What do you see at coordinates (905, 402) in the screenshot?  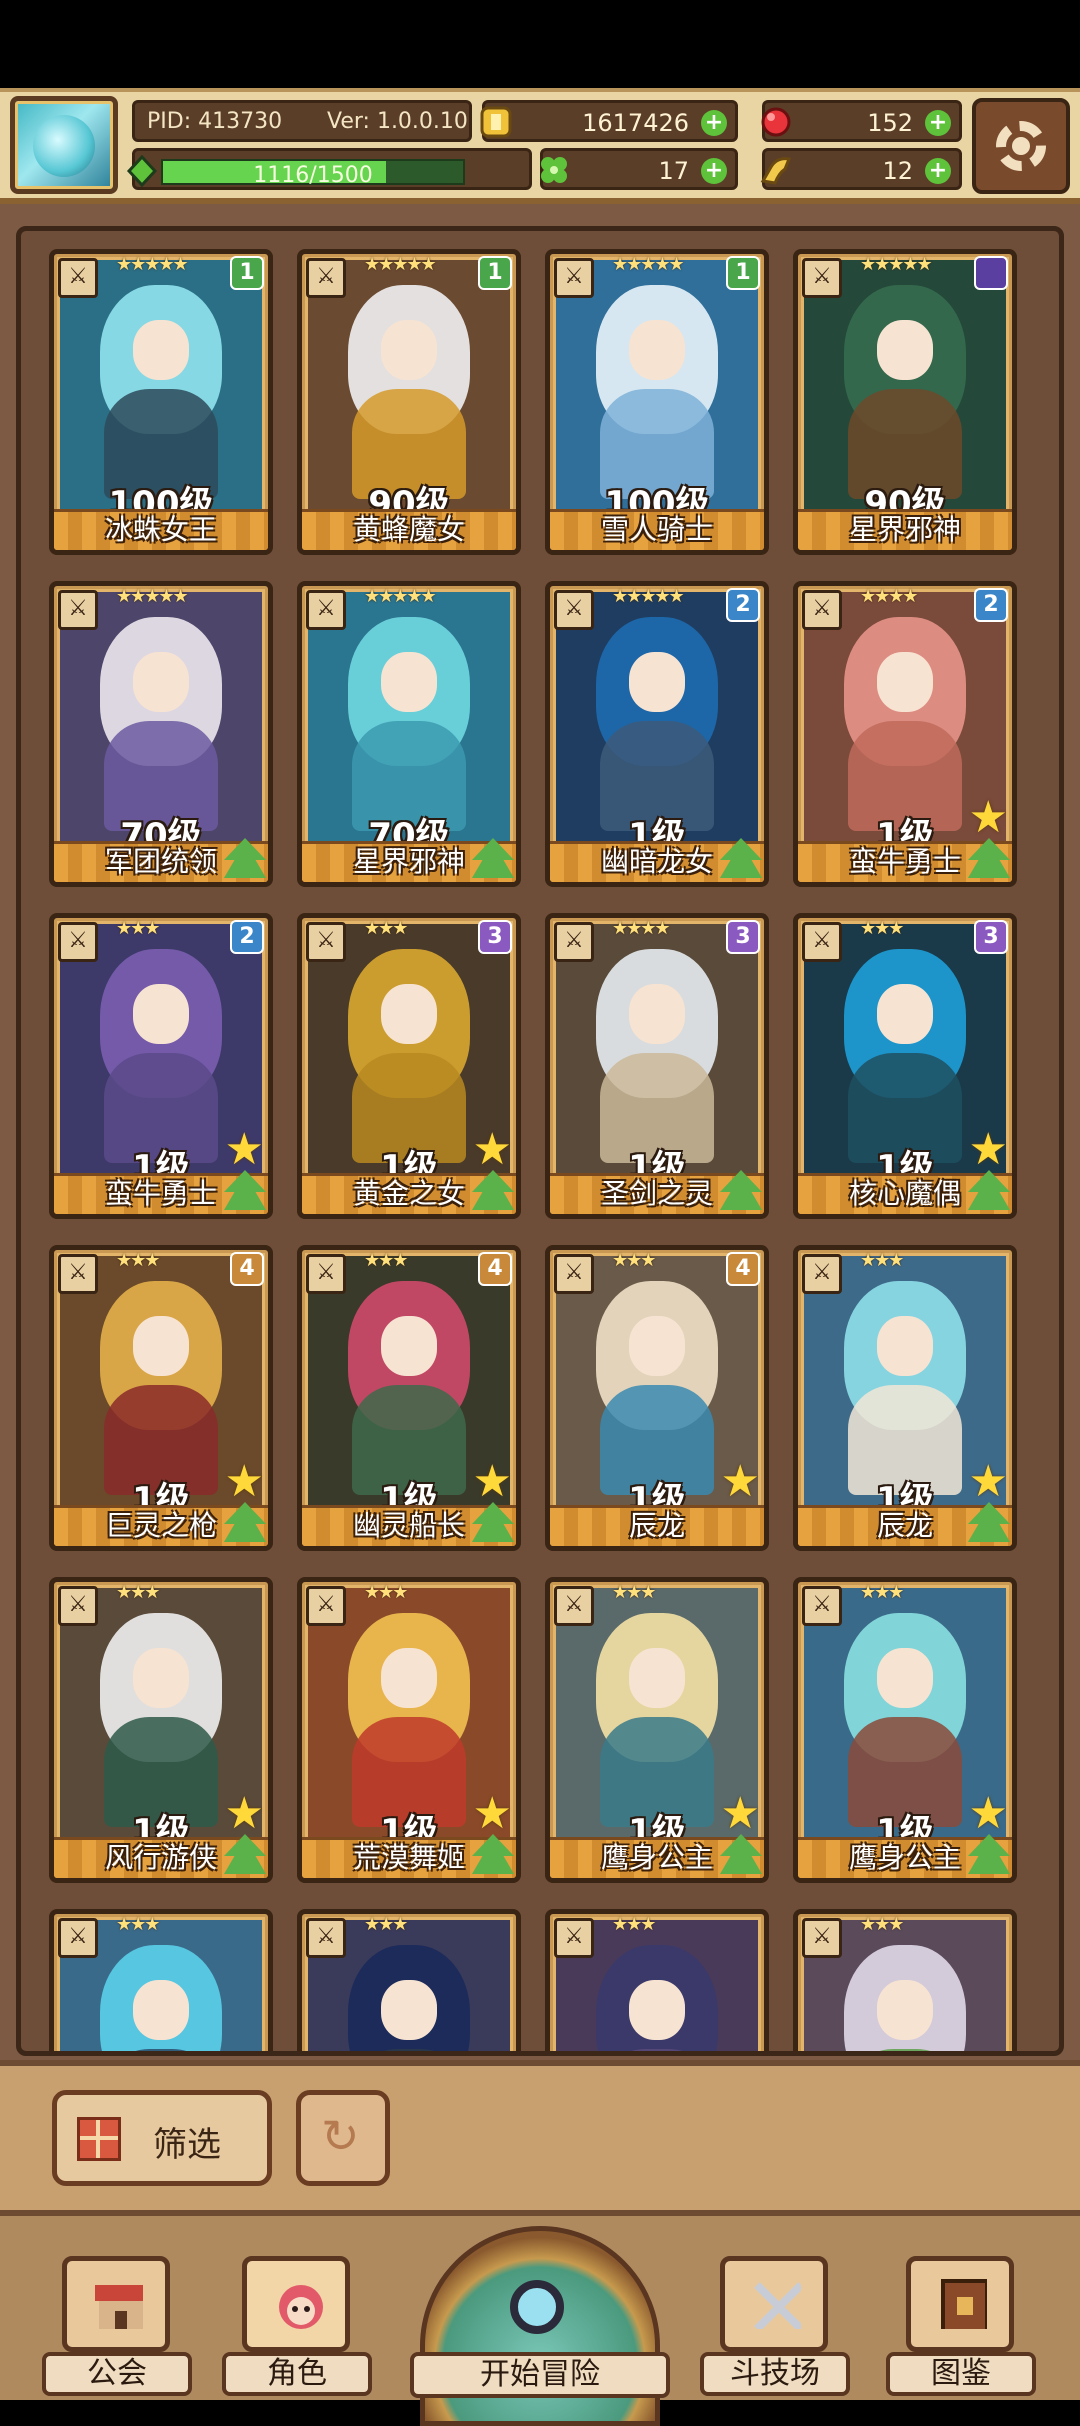 I see `hero-card: ⚔ ★★★★★ 90级 星界邪神` at bounding box center [905, 402].